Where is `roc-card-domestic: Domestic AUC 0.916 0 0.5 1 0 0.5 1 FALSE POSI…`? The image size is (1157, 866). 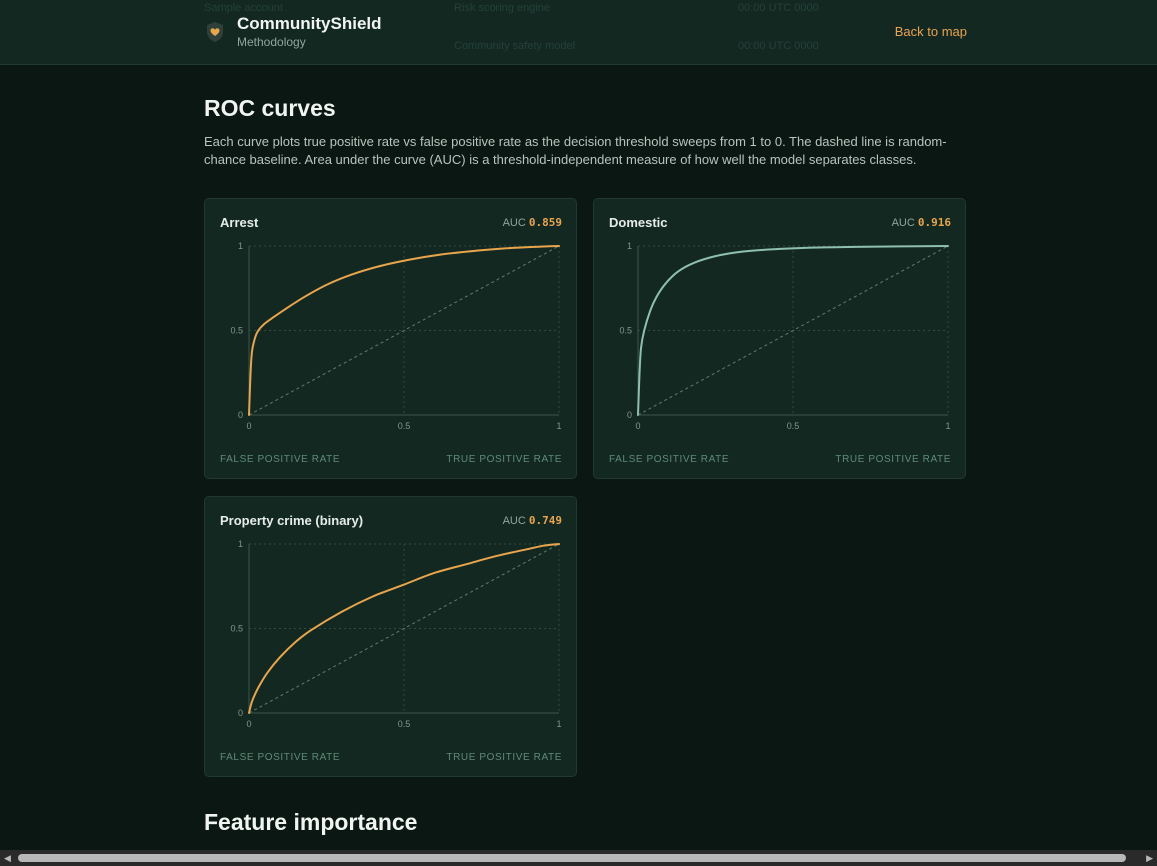 roc-card-domestic: Domestic AUC 0.916 0 0.5 1 0 0.5 1 FALSE POSI… is located at coordinates (779, 338).